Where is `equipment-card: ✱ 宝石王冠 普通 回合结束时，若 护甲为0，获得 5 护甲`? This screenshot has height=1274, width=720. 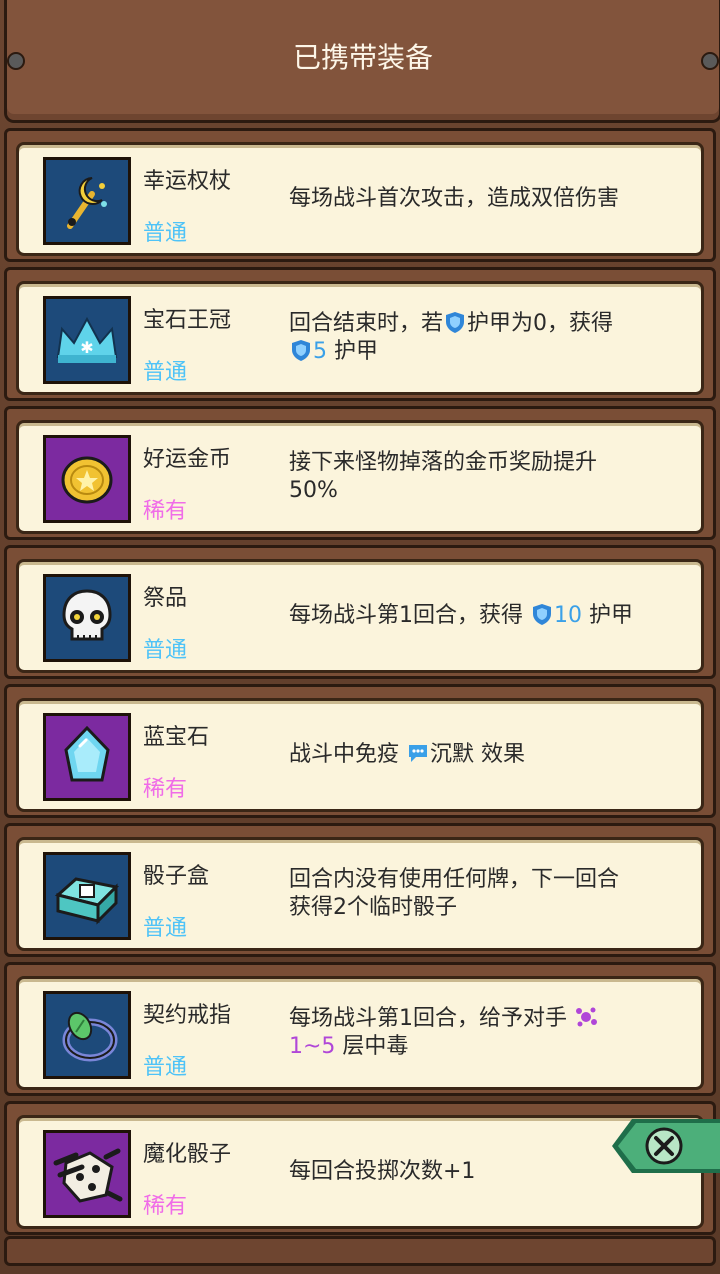 equipment-card: ✱ 宝石王冠 普通 回合结束时，若 护甲为0，获得 5 护甲 is located at coordinates (360, 338).